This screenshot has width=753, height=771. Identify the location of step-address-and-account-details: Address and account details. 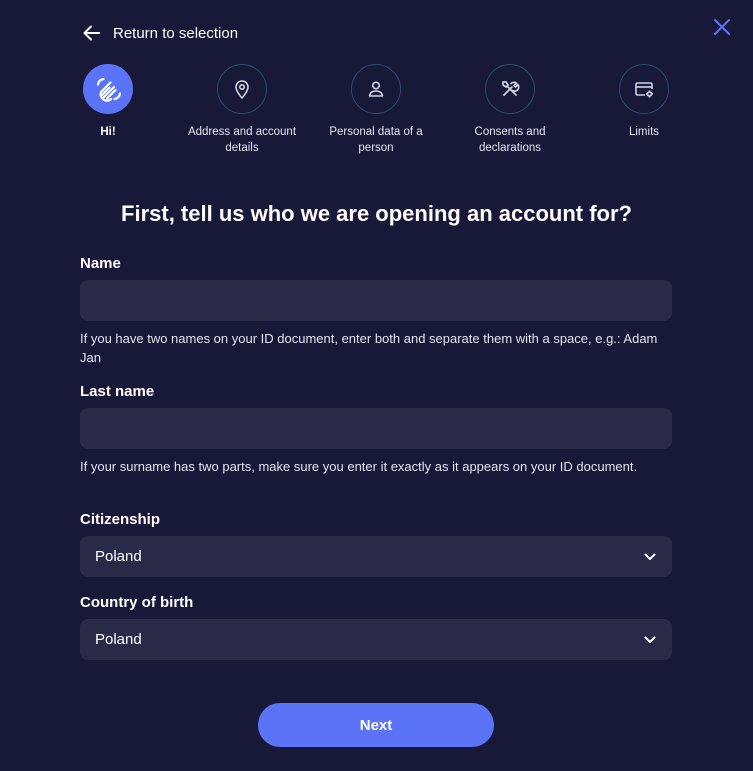
(242, 110).